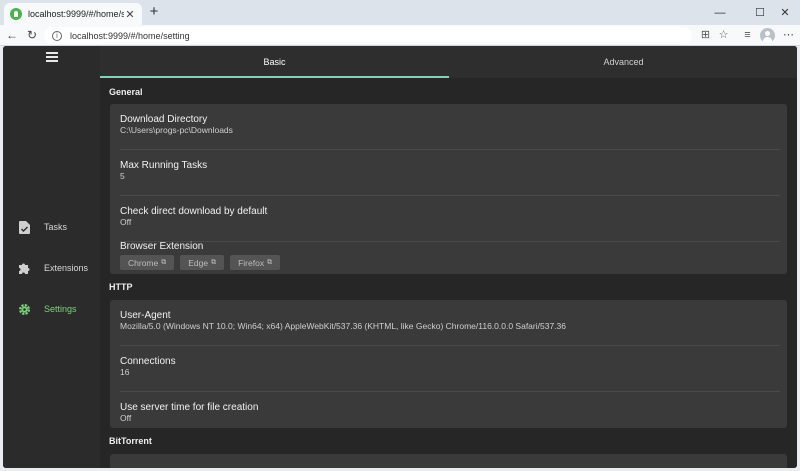  Describe the element at coordinates (24, 227) in the screenshot. I see `file-check-icon` at that location.